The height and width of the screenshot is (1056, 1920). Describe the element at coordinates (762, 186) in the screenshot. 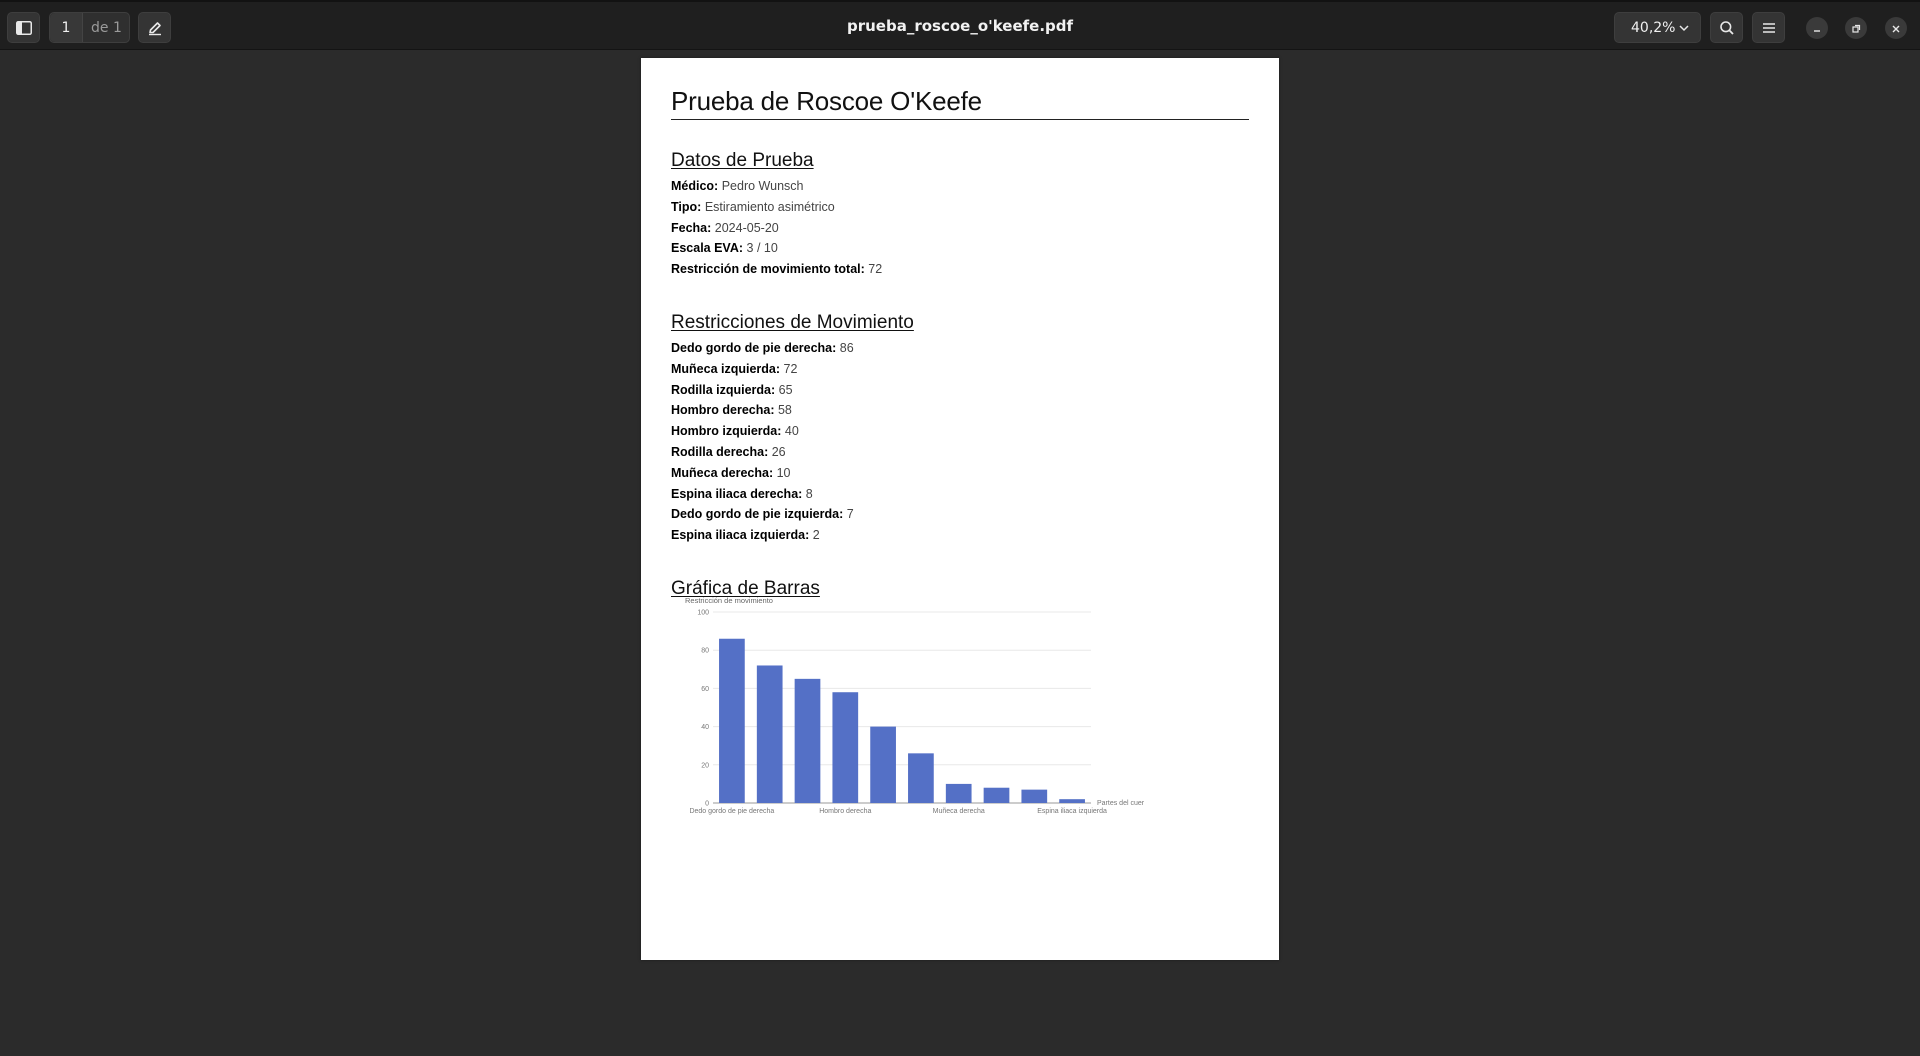

I see `field-value: Pedro Wunsch` at that location.